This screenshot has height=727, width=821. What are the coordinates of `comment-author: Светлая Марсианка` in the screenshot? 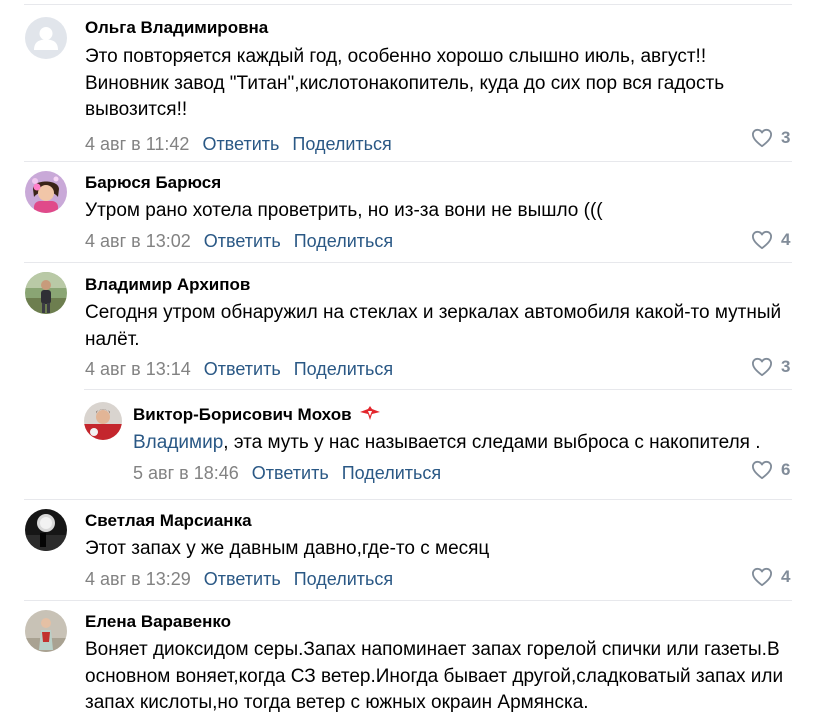 It's located at (435, 521).